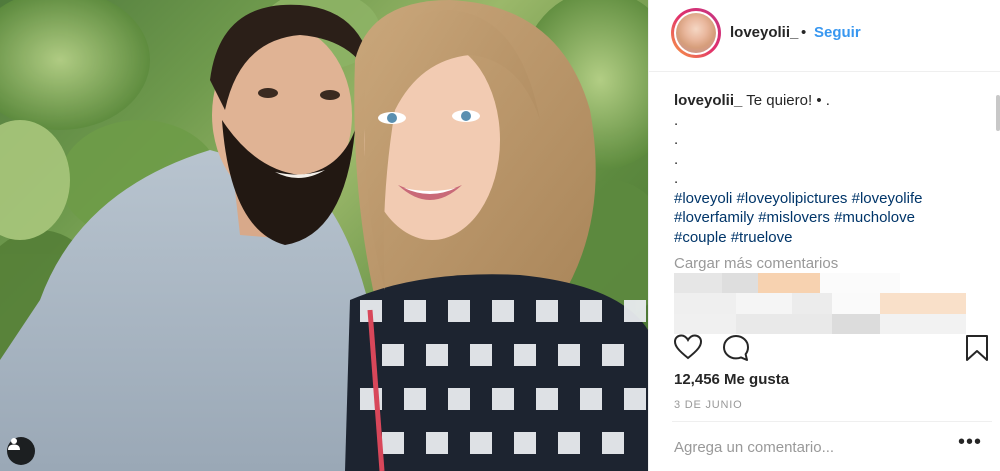 The image size is (1000, 471). I want to click on like-button, so click(688, 348).